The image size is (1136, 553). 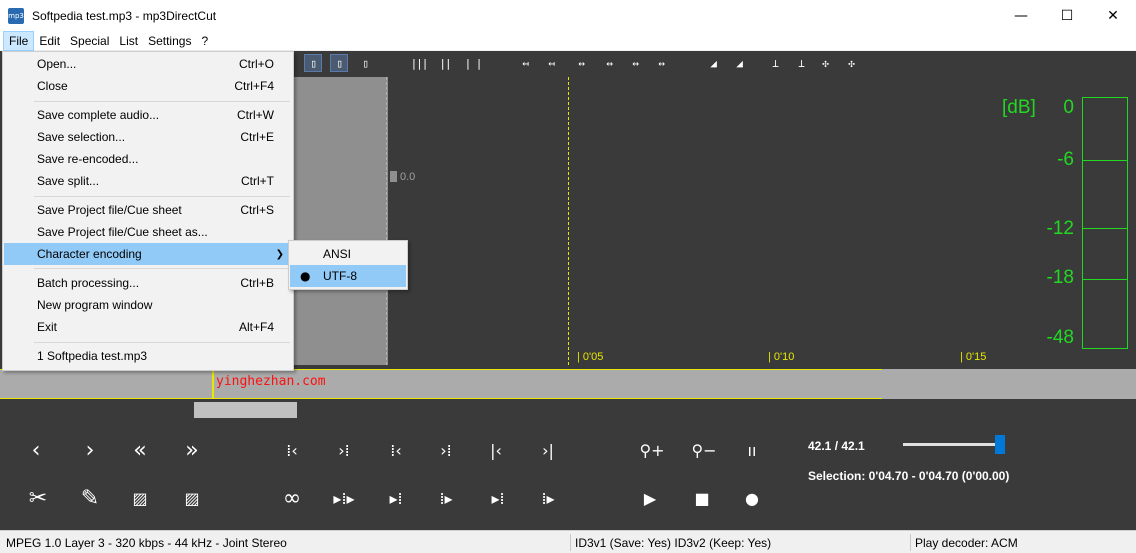 I want to click on pencil-icon: ✎, so click(x=90, y=498).